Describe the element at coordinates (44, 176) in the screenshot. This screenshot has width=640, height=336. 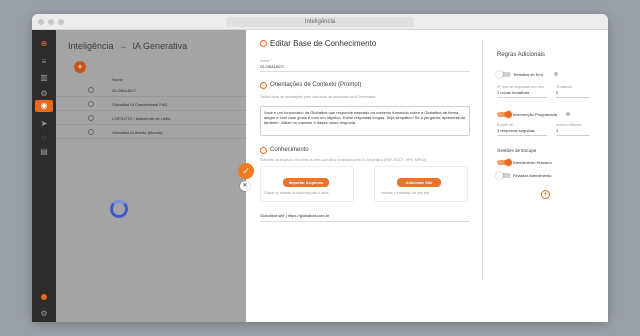
I see `sidebar: ⊕ ≡ ▥ ⚙ ◉ ➤ ◌ ▤ ⚙` at that location.